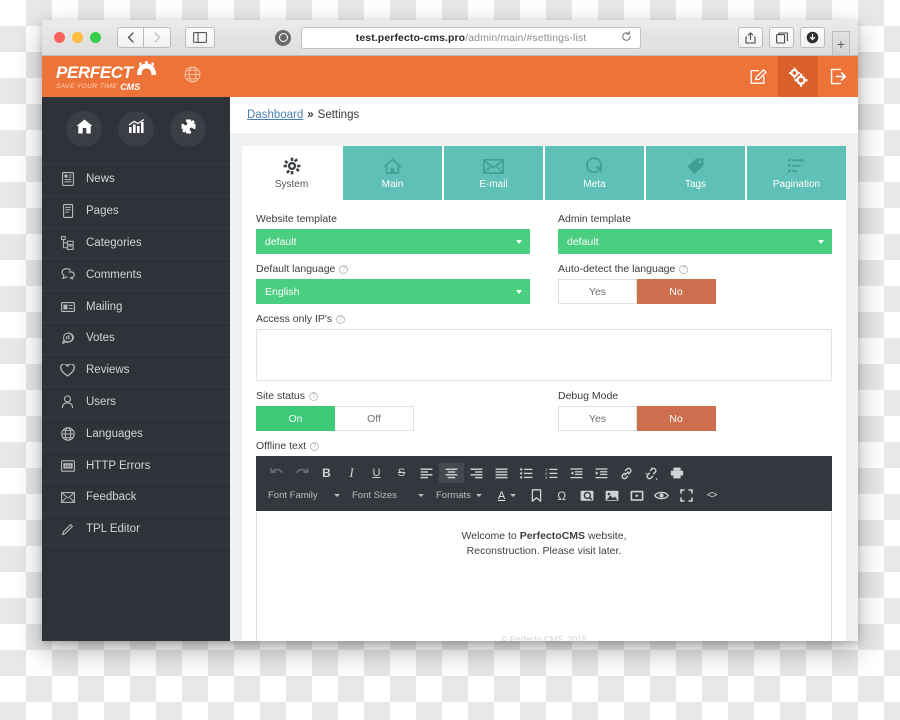 The image size is (900, 720). Describe the element at coordinates (136, 129) in the screenshot. I see `sidebar-item-statistics` at that location.